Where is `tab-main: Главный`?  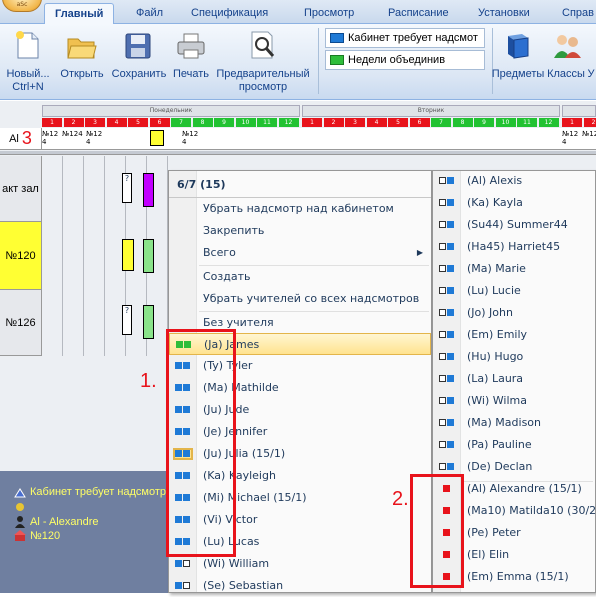
tab-main: Главный is located at coordinates (79, 13).